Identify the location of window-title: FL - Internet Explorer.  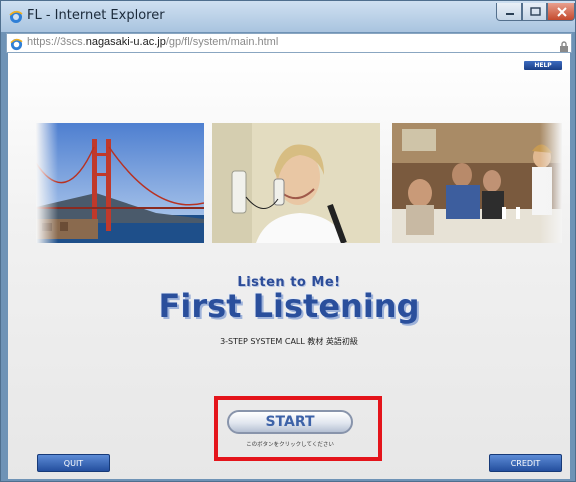
(96, 15).